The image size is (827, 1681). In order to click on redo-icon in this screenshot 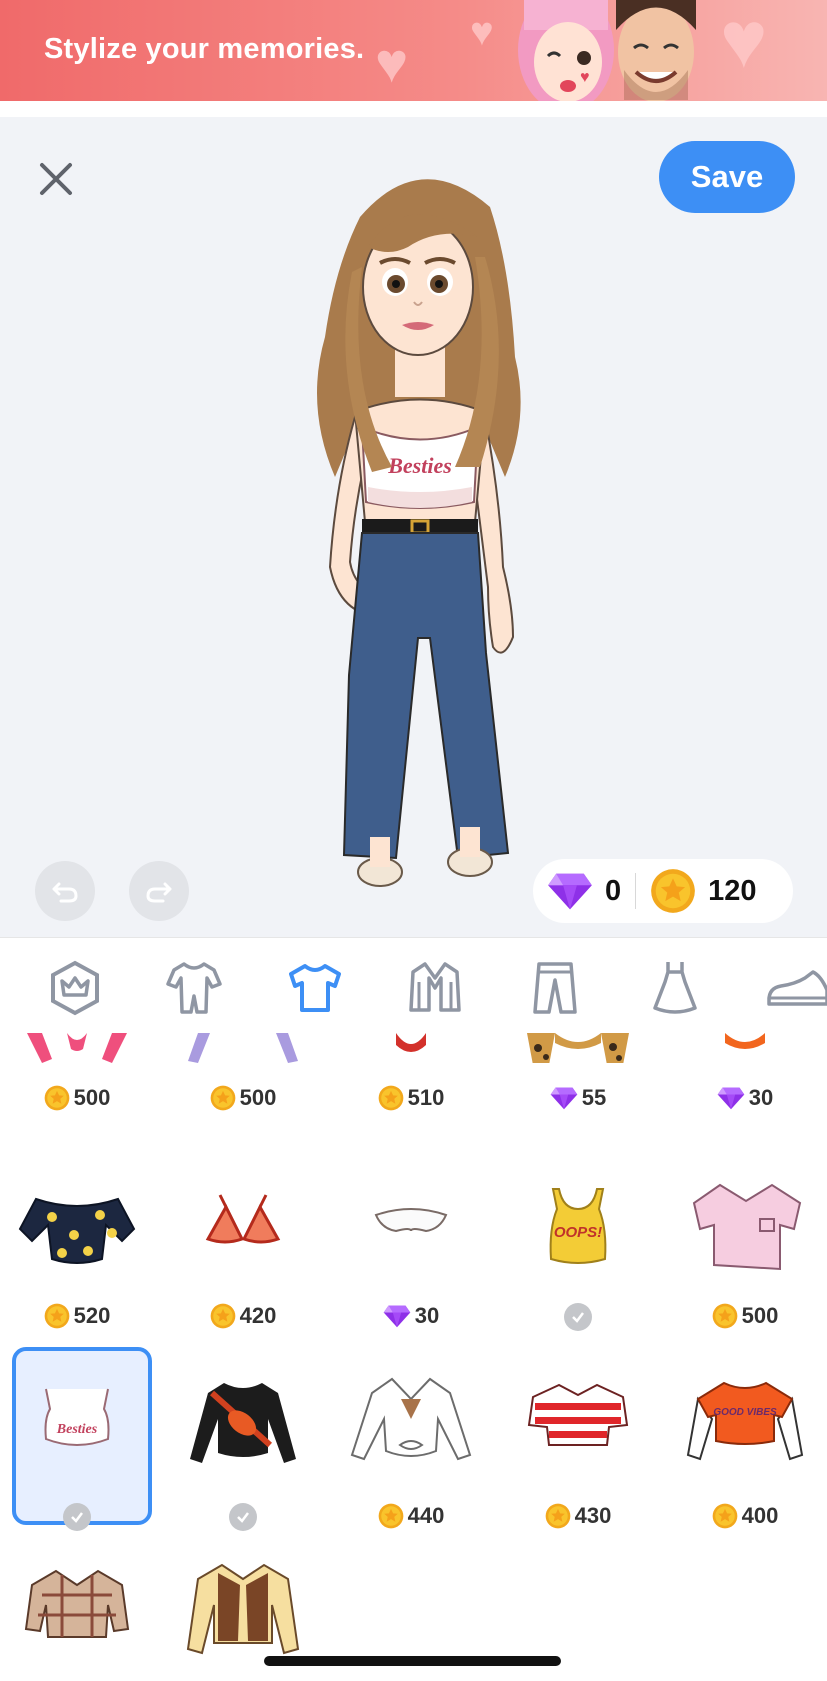, I will do `click(159, 892)`.